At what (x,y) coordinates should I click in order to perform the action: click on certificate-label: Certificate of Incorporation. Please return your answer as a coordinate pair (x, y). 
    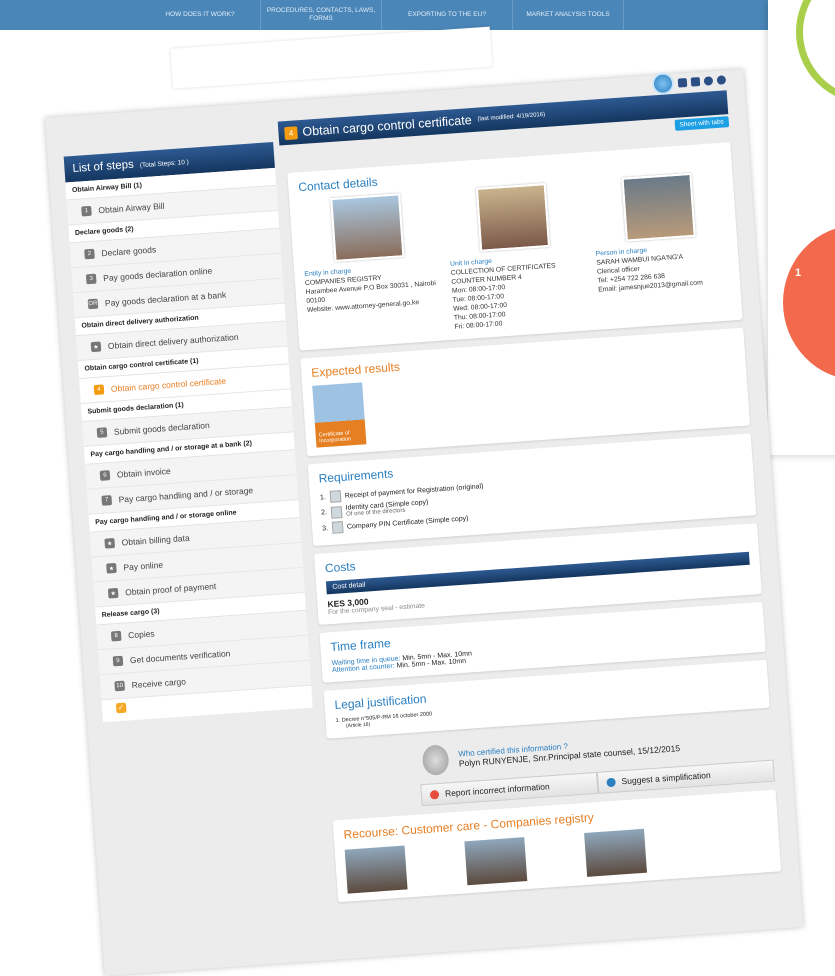
    Looking at the image, I should click on (335, 437).